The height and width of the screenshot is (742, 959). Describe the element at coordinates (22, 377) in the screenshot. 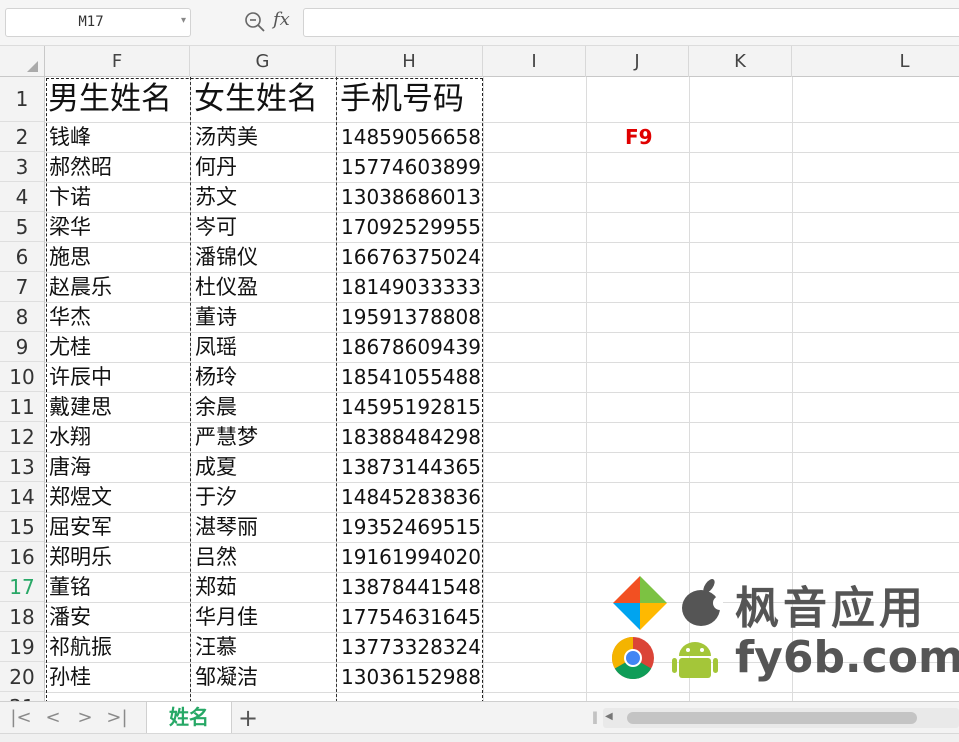

I see `row-header: 10` at that location.